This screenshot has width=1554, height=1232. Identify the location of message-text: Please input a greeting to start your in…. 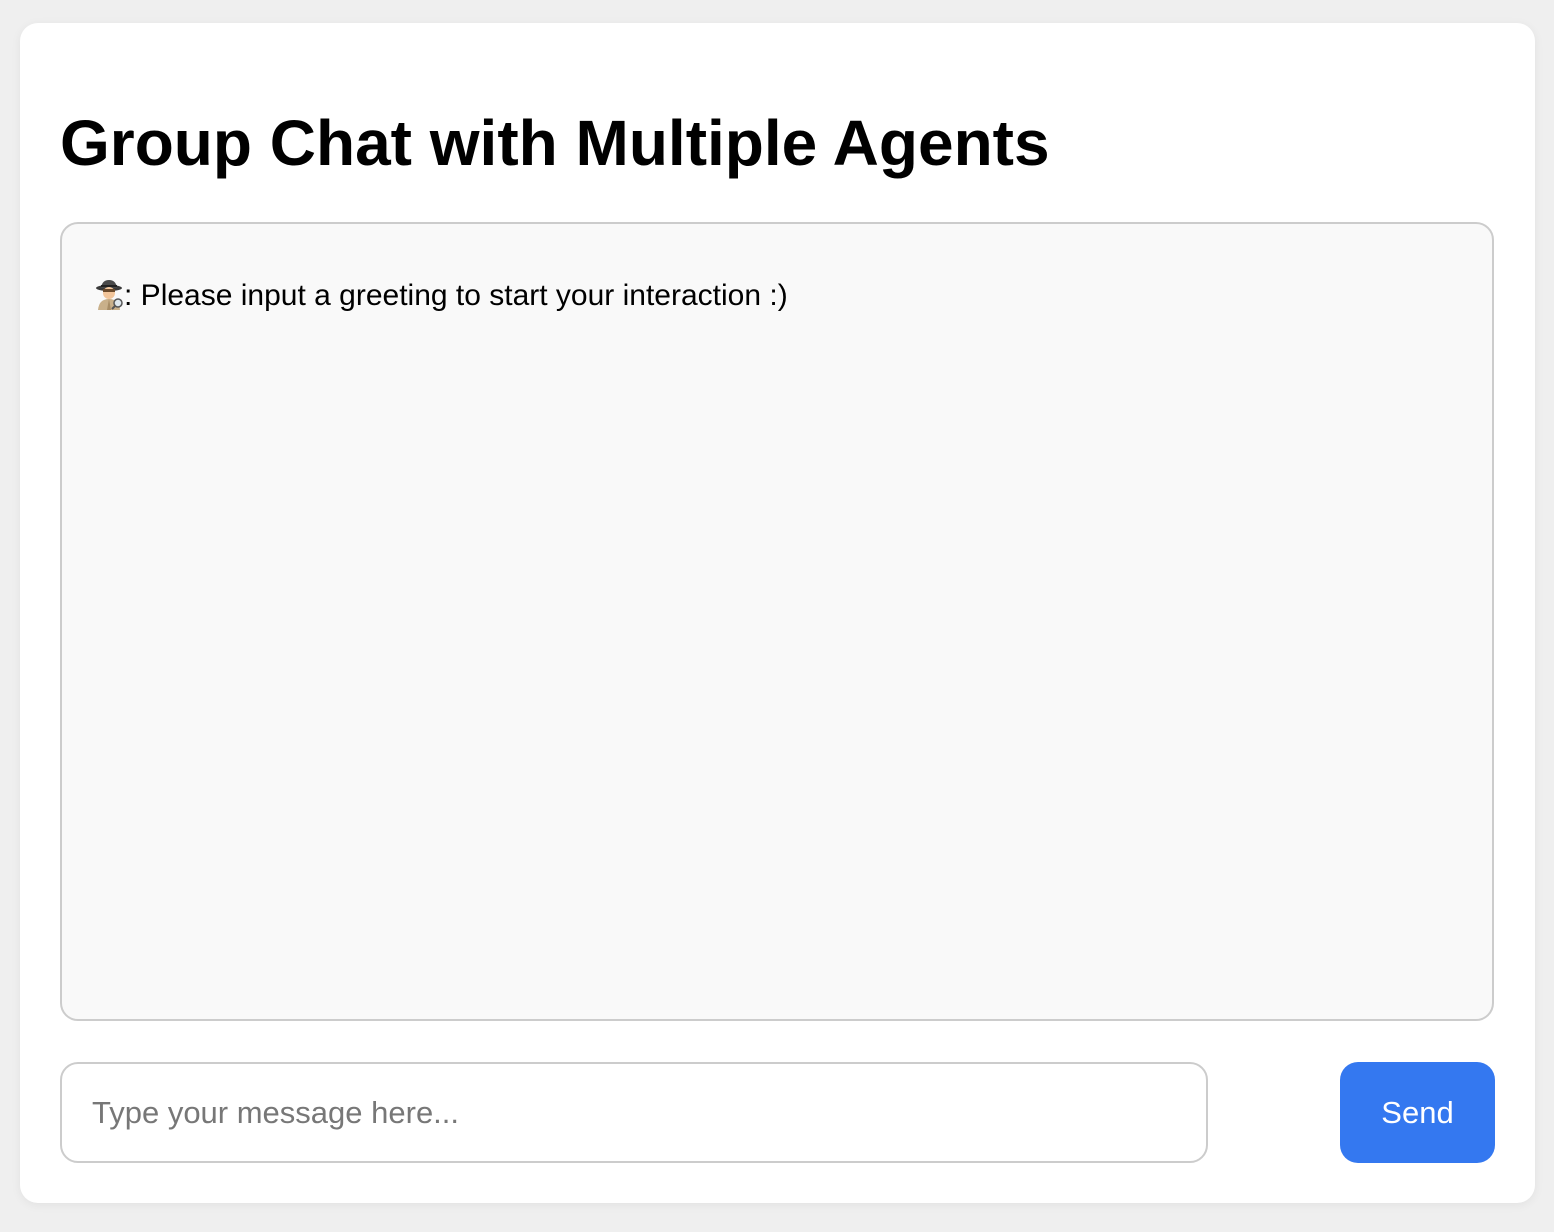
(460, 295).